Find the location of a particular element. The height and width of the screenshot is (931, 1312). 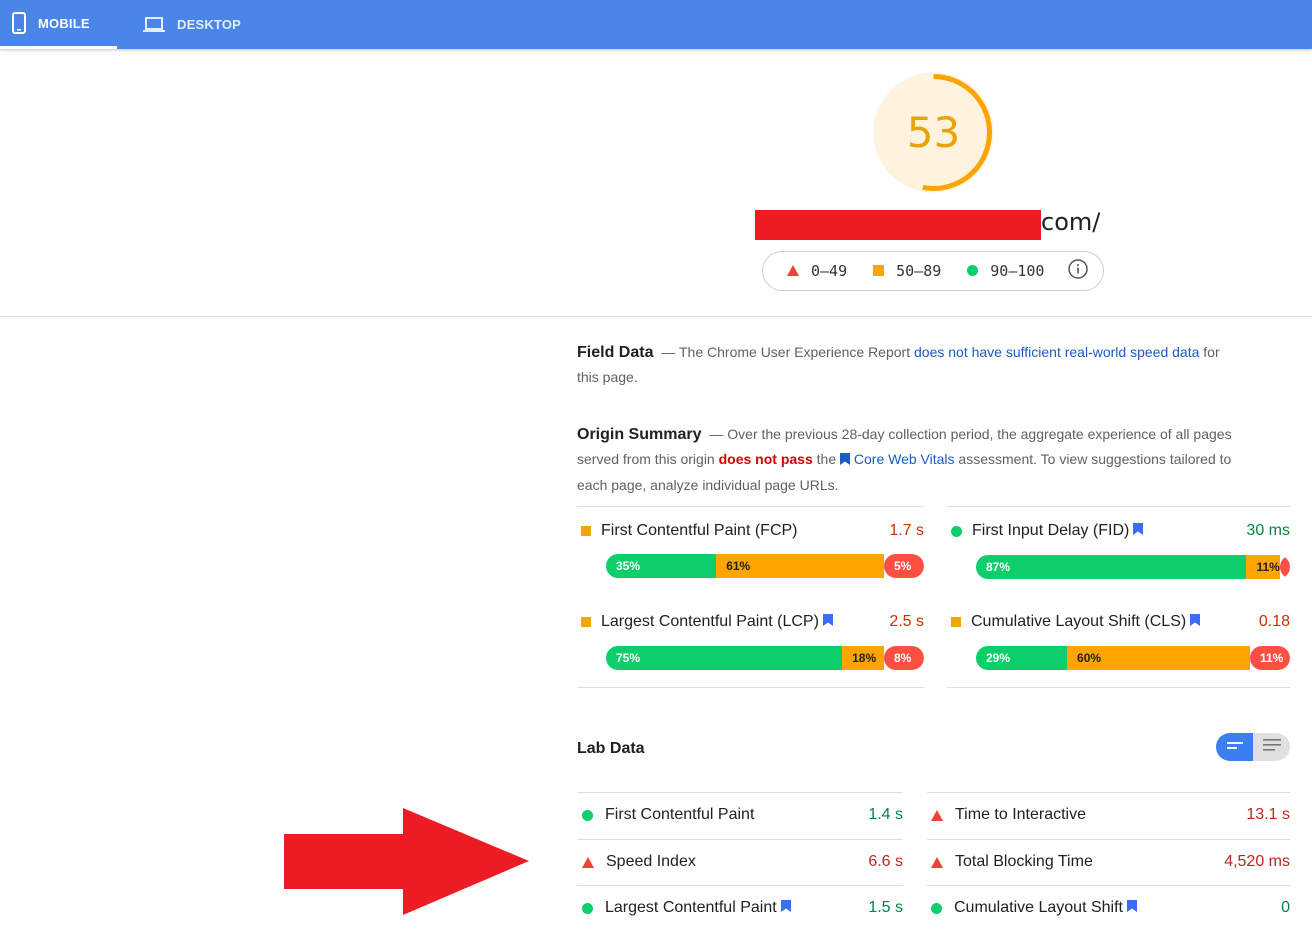

square-icon is located at coordinates (879, 271).